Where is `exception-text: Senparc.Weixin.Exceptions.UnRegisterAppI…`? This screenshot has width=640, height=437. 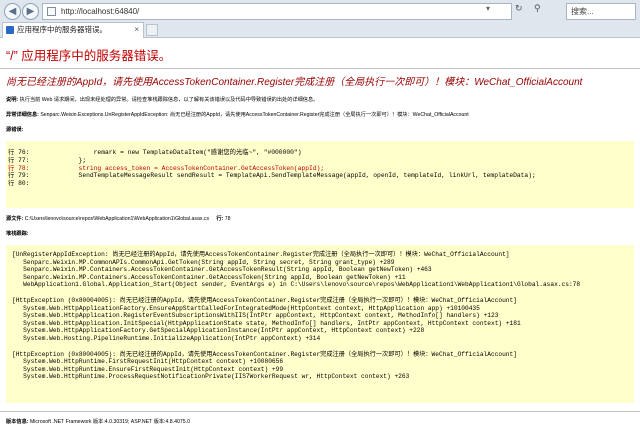
exception-text: Senparc.Weixin.Exceptions.UnRegisterAppI… is located at coordinates (254, 115).